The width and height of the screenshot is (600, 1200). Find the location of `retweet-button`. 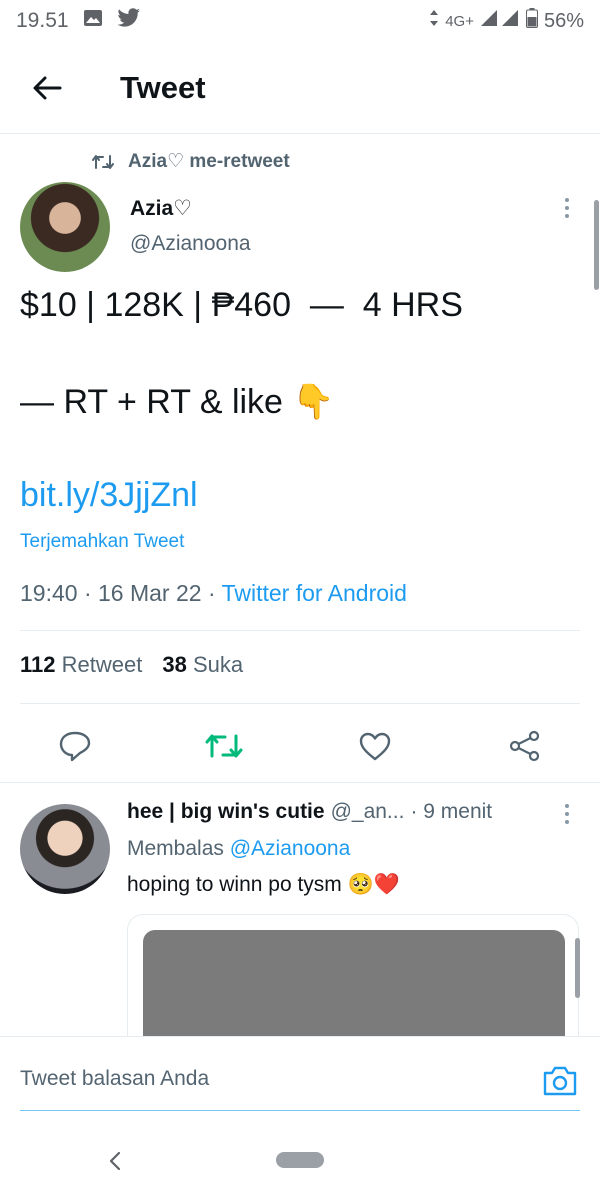

retweet-button is located at coordinates (224, 746).